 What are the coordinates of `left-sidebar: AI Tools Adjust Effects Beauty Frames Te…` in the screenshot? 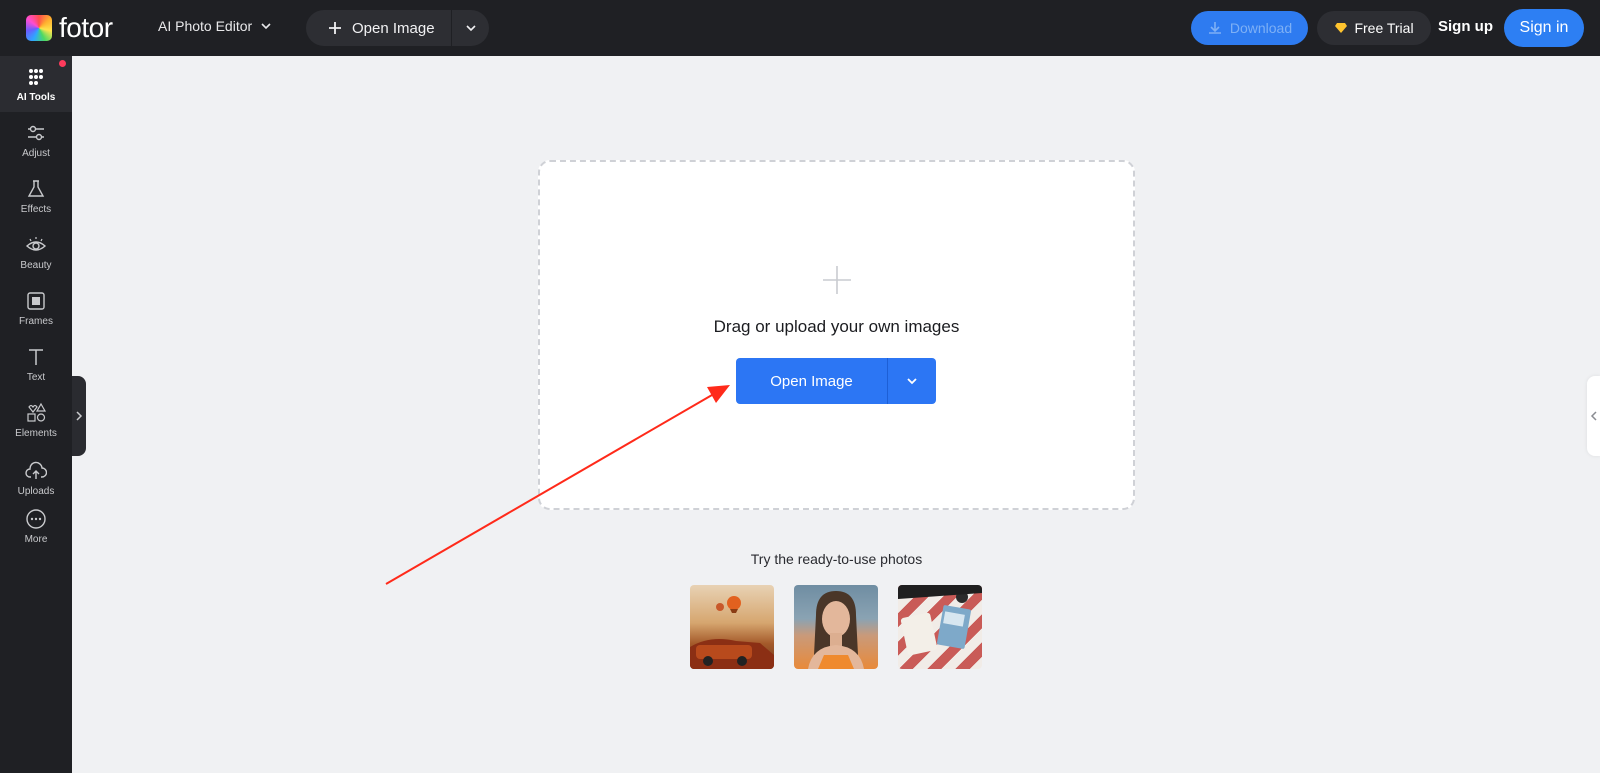 It's located at (36, 414).